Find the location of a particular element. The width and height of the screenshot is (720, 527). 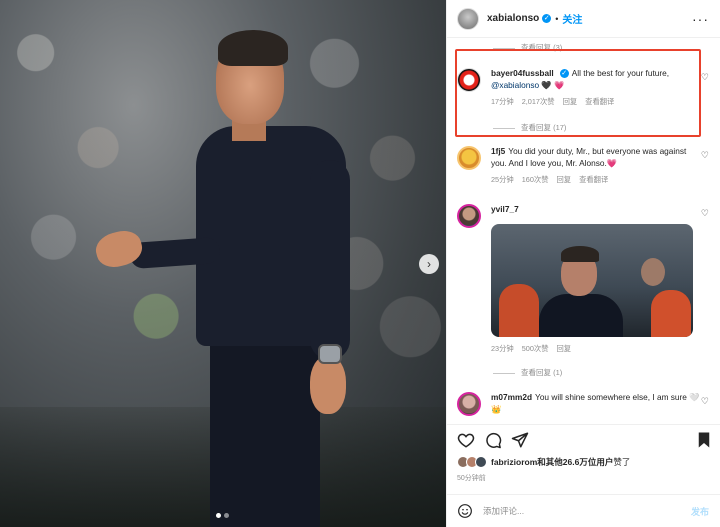

highlight-box is located at coordinates (578, 93).